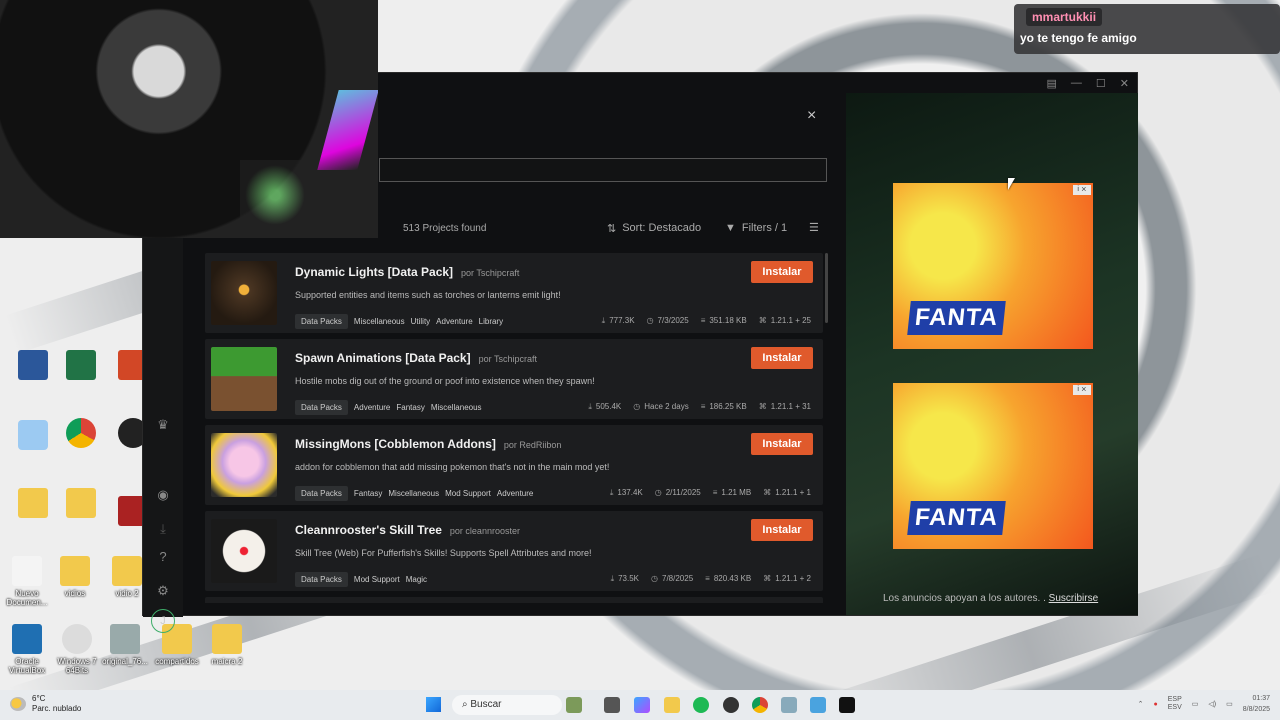 The width and height of the screenshot is (1280, 720). Describe the element at coordinates (163, 621) in the screenshot. I see `avatar: J` at that location.